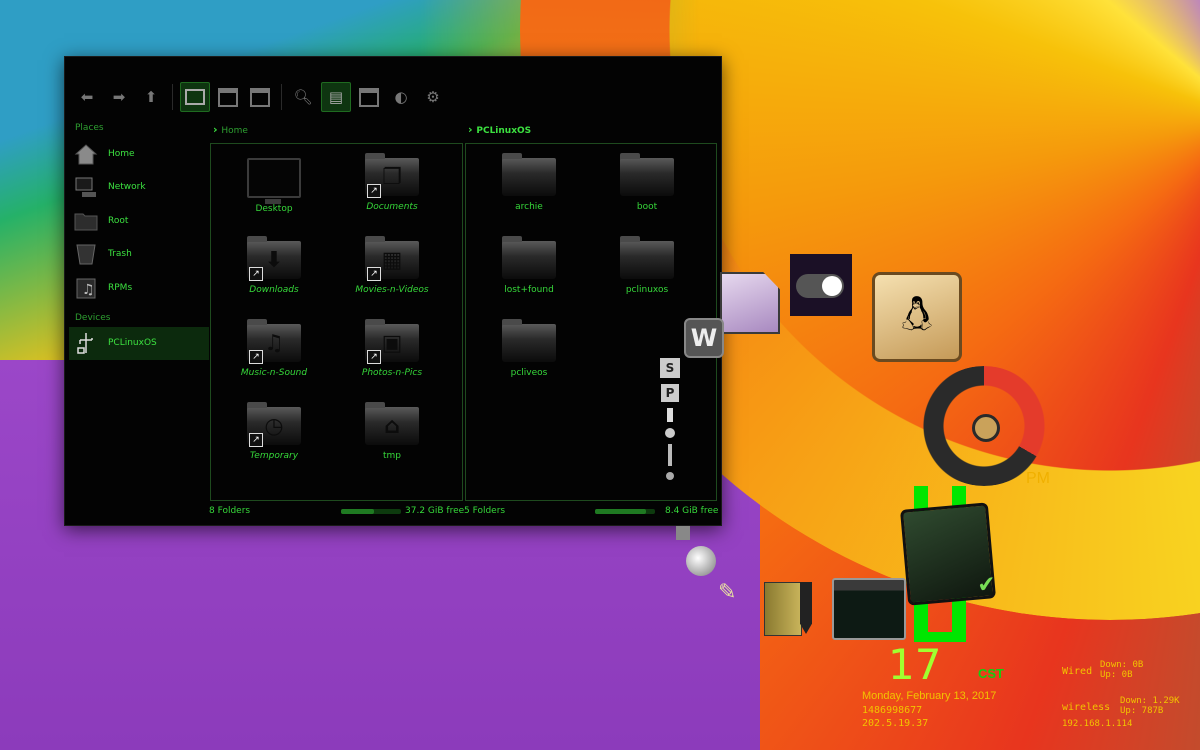 The width and height of the screenshot is (1200, 750). What do you see at coordinates (821, 285) in the screenshot?
I see `toggle-switch-icon` at bounding box center [821, 285].